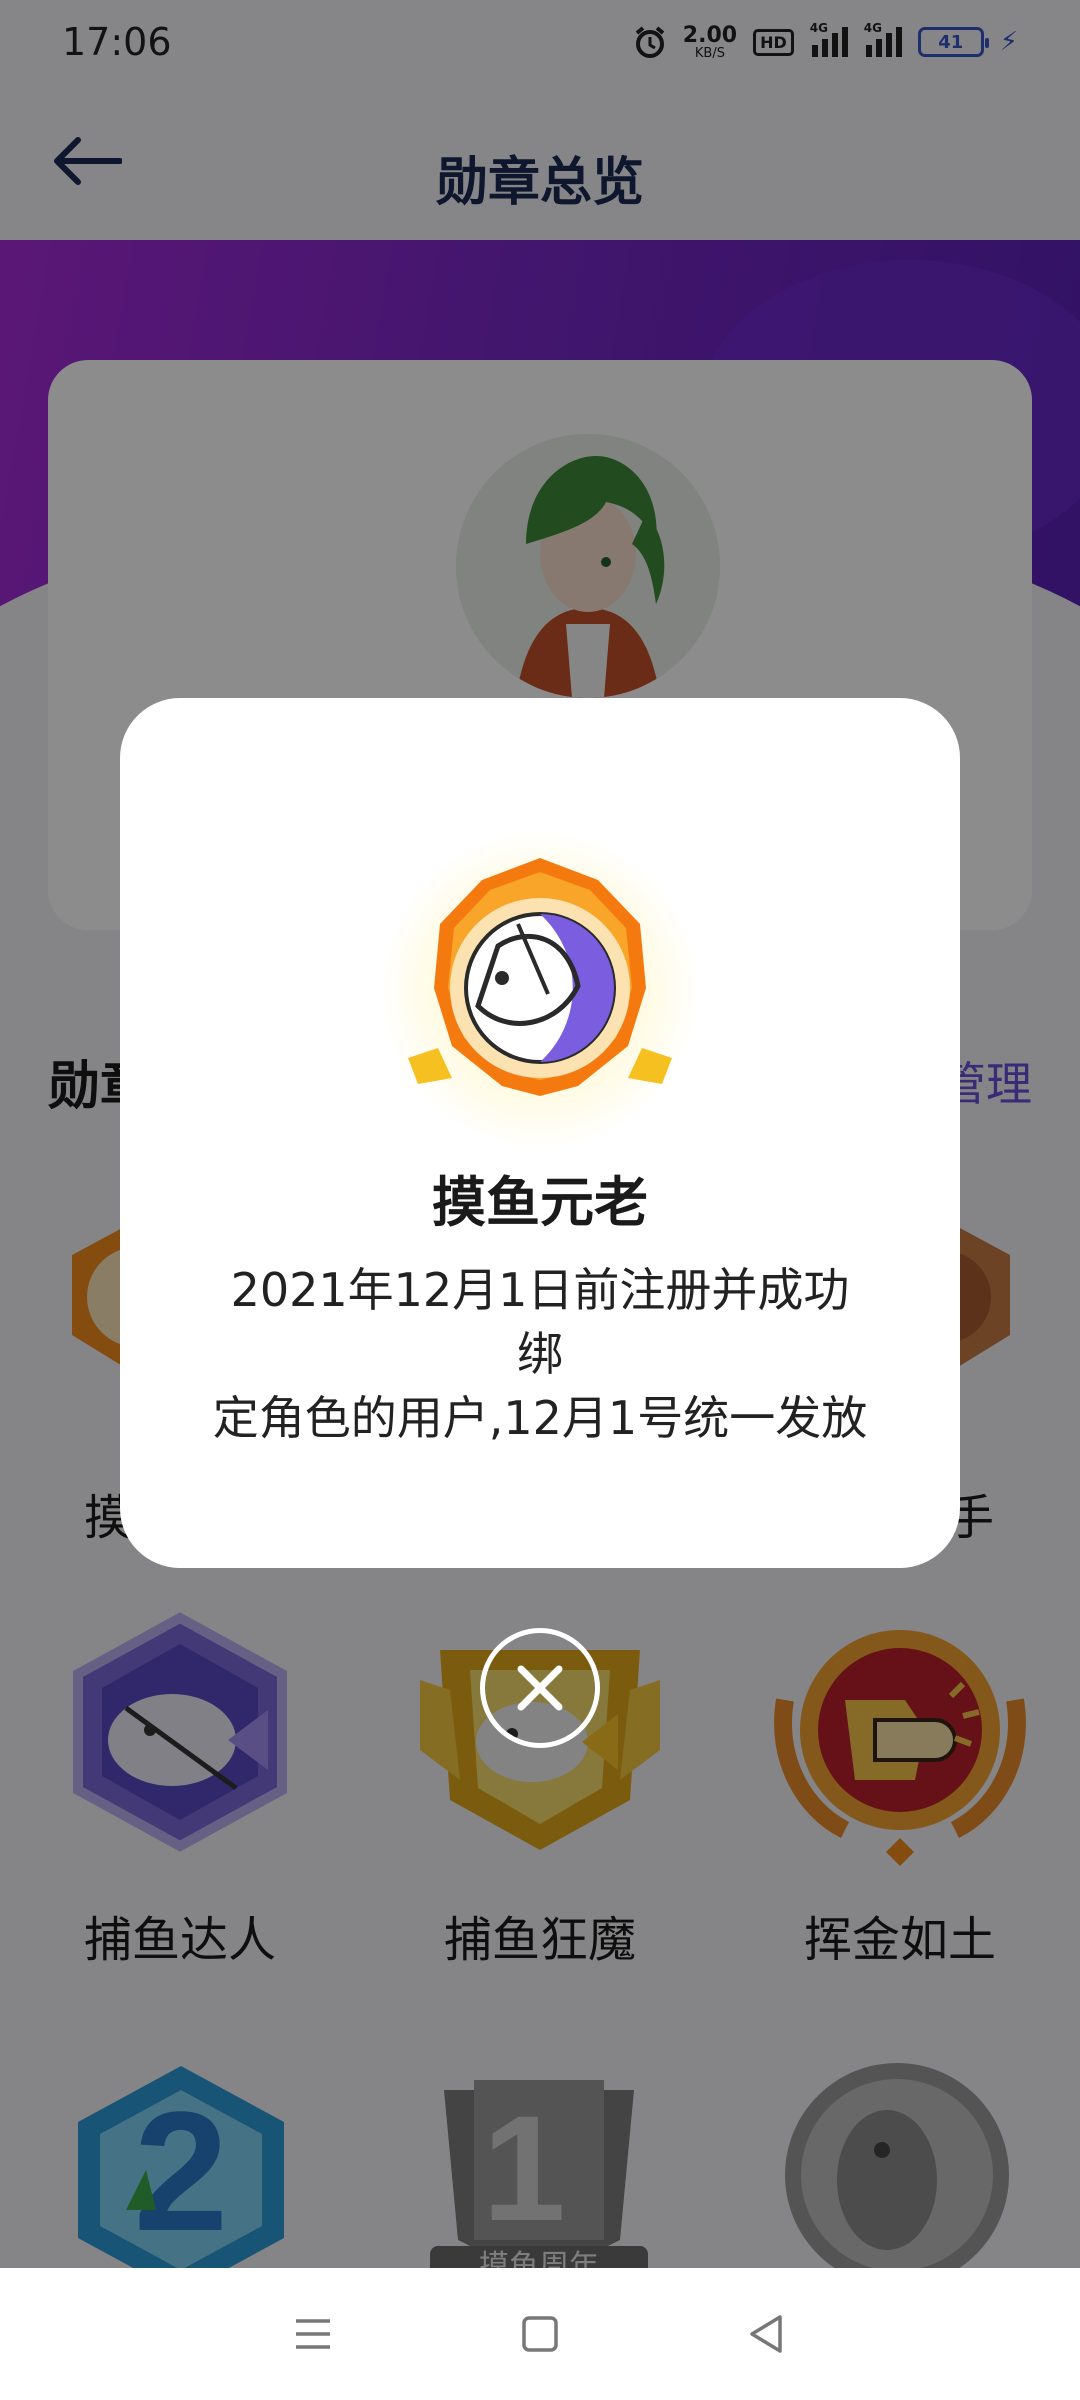  I want to click on dialog-description: 2021年12月1日前注册并成功绑 定角色的用户,12月1号统一发放, so click(540, 1354).